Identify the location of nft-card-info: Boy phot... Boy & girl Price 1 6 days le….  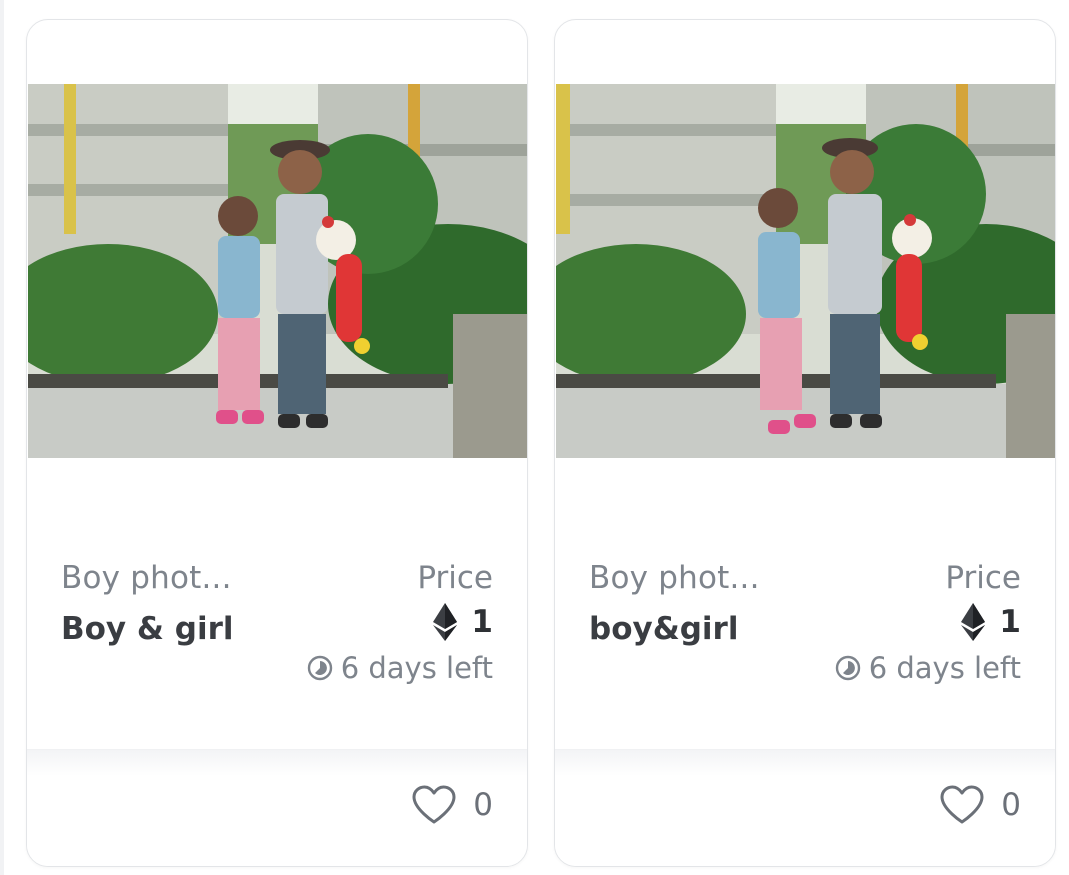
(277, 621).